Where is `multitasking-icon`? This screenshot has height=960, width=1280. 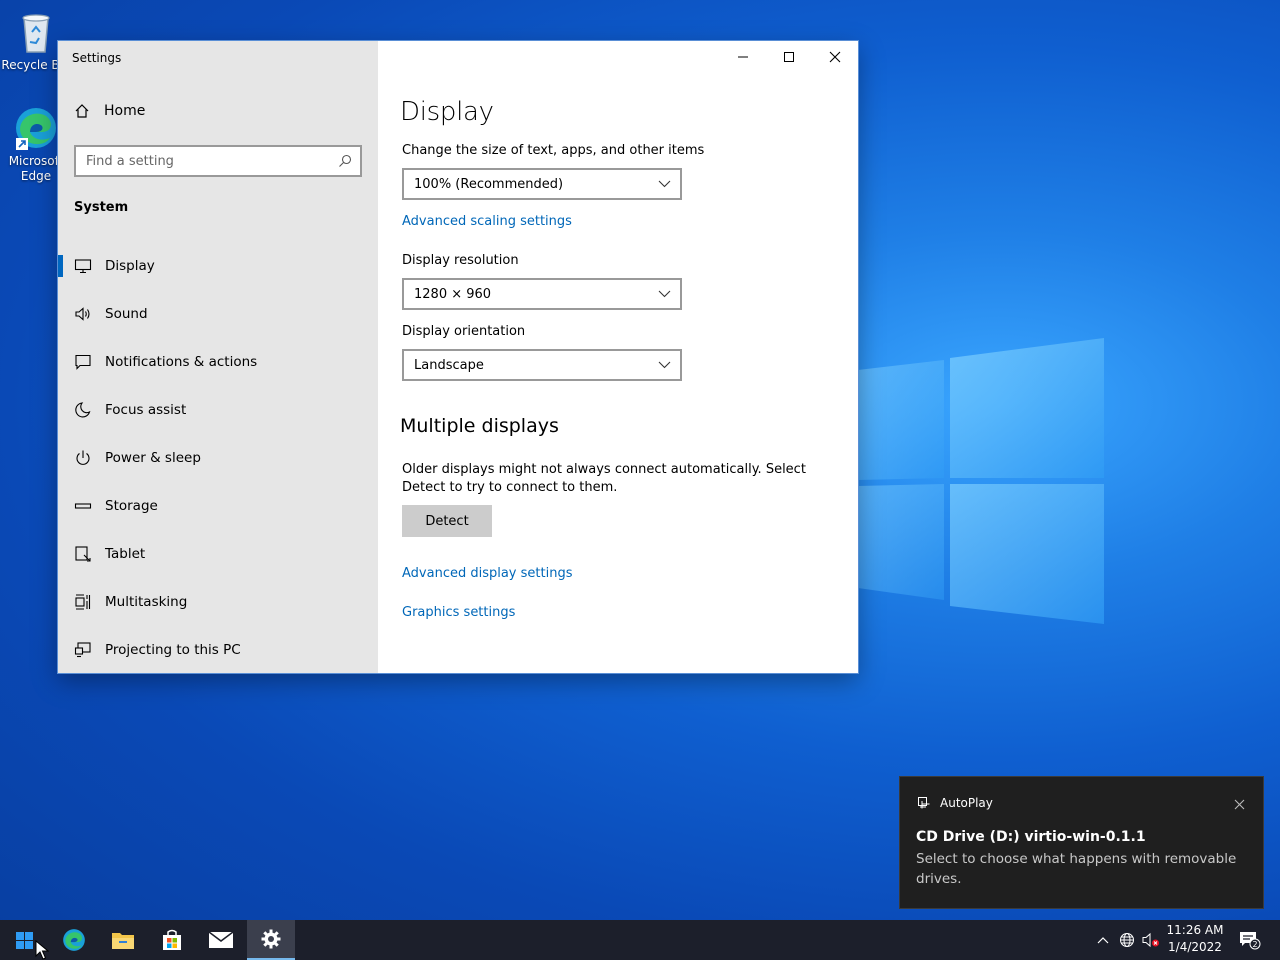
multitasking-icon is located at coordinates (83, 602).